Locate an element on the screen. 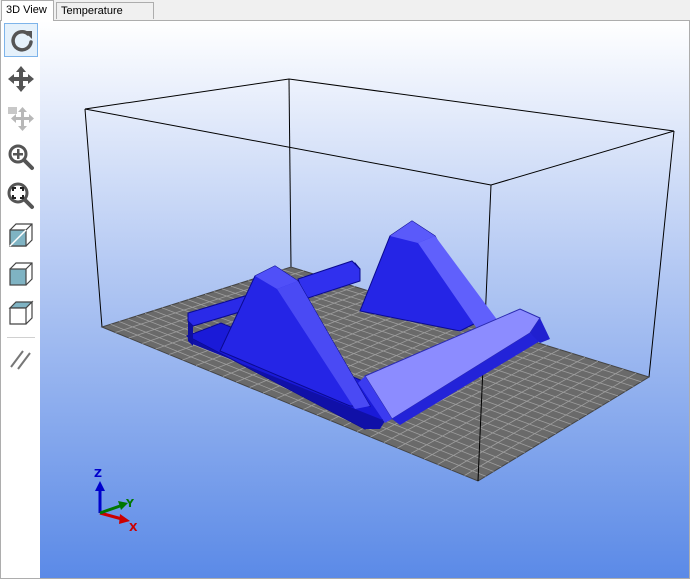 Image resolution: width=690 pixels, height=579 pixels. view-toolbar is located at coordinates (20, 299).